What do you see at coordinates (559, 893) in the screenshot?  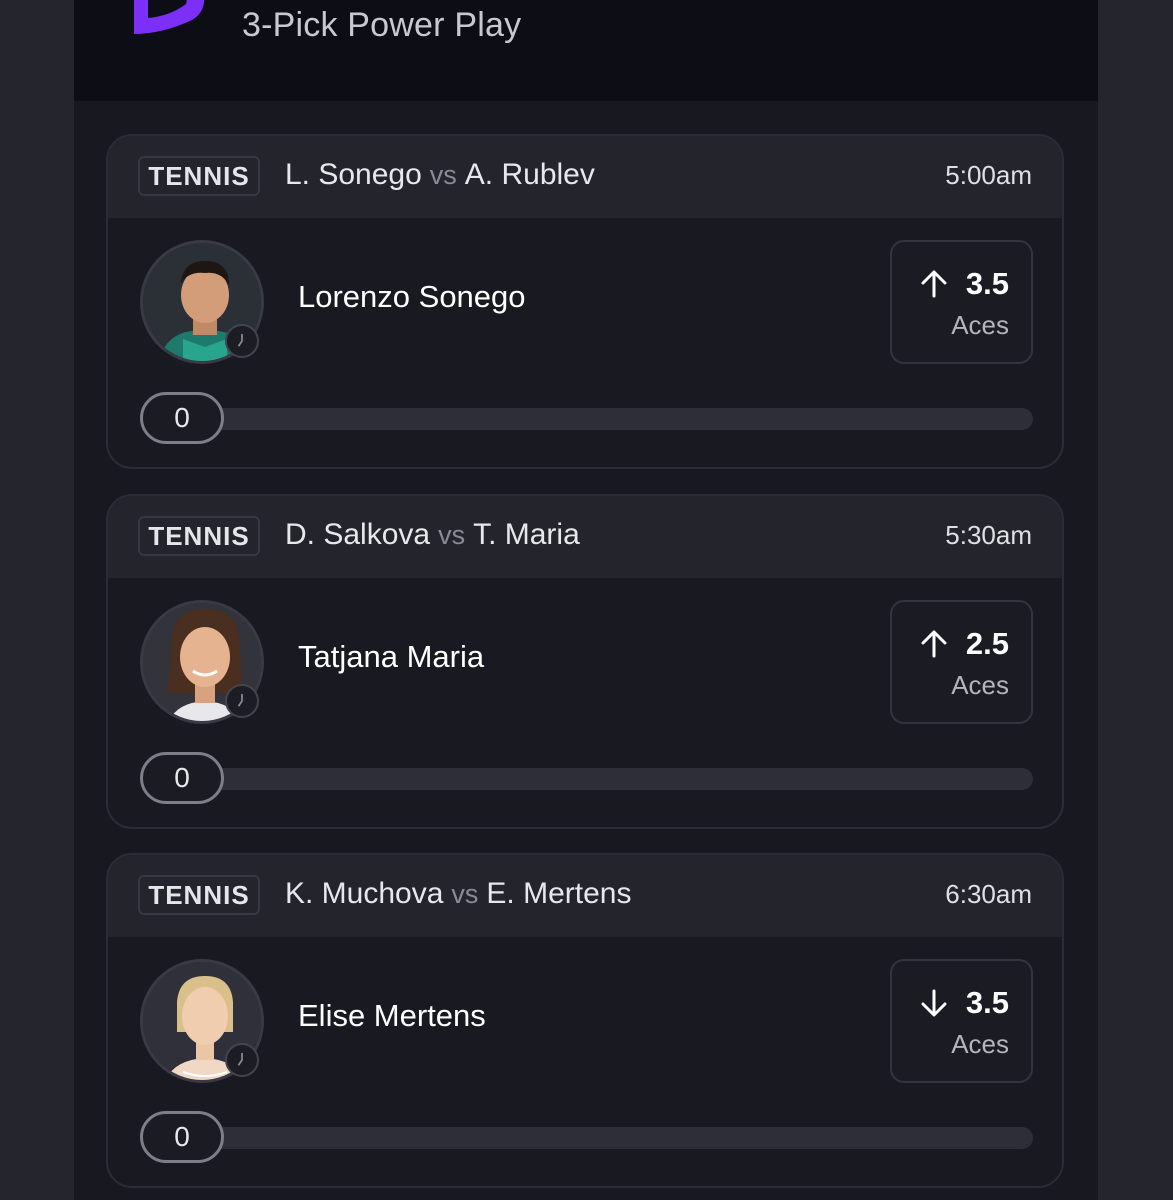 I see `away-player: E. Mertens` at bounding box center [559, 893].